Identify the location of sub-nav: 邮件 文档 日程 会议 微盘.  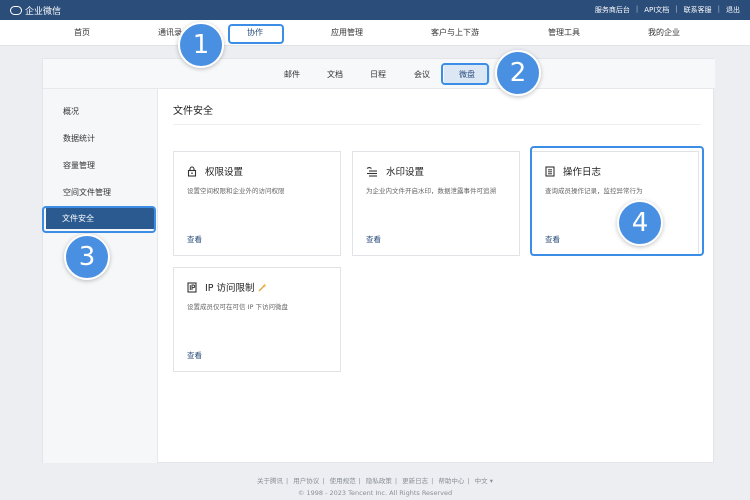
(379, 74).